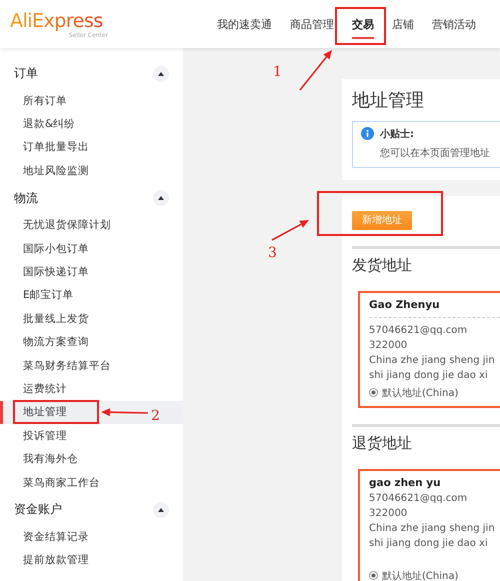 Image resolution: width=500 pixels, height=581 pixels. Describe the element at coordinates (397, 135) in the screenshot. I see `tip-title: 小贴士:` at that location.